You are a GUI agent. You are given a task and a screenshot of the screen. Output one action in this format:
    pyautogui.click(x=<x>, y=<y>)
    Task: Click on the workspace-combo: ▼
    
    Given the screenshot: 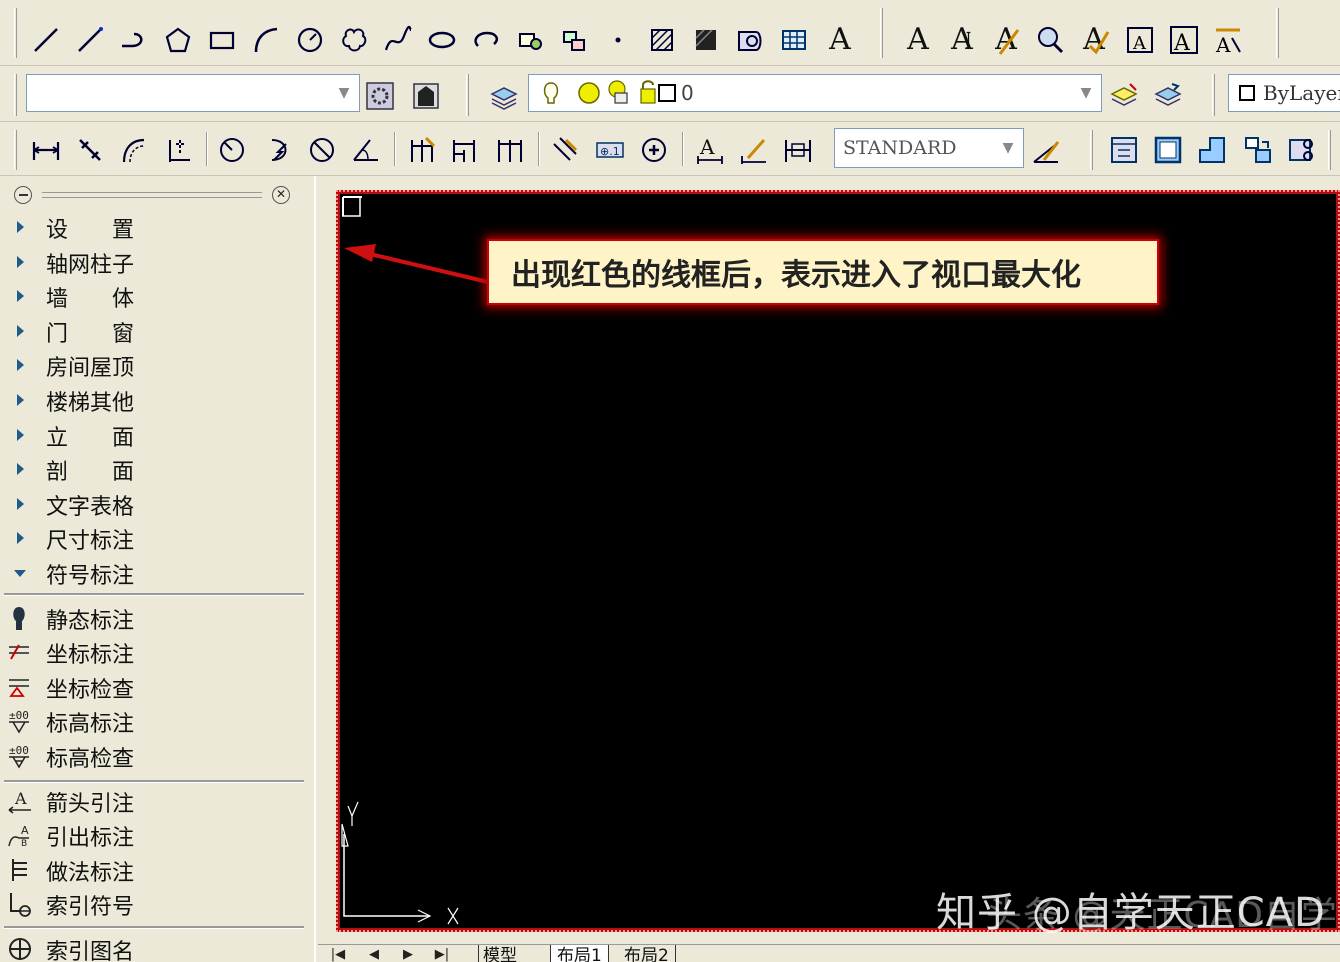 What is the action you would take?
    pyautogui.click(x=193, y=93)
    